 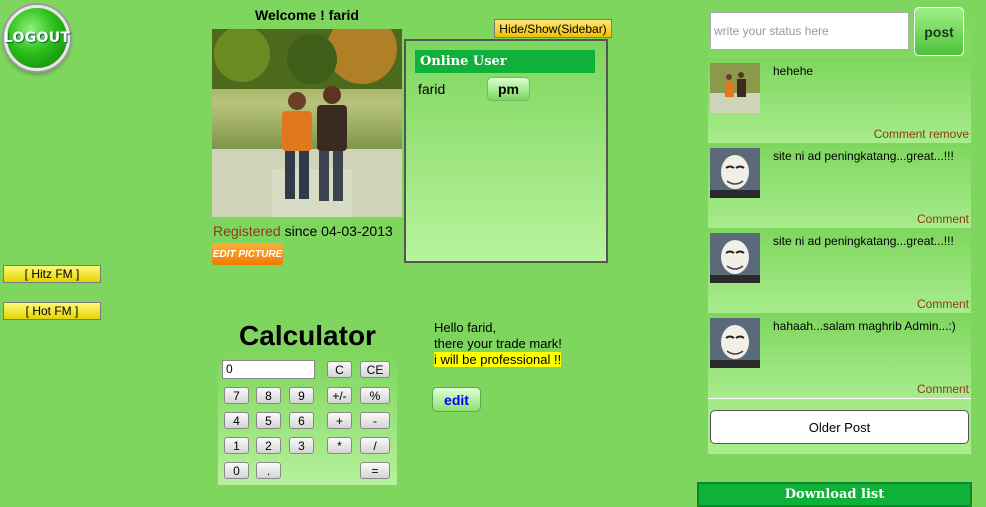 I want to click on calc-key-minus: -, so click(x=375, y=420).